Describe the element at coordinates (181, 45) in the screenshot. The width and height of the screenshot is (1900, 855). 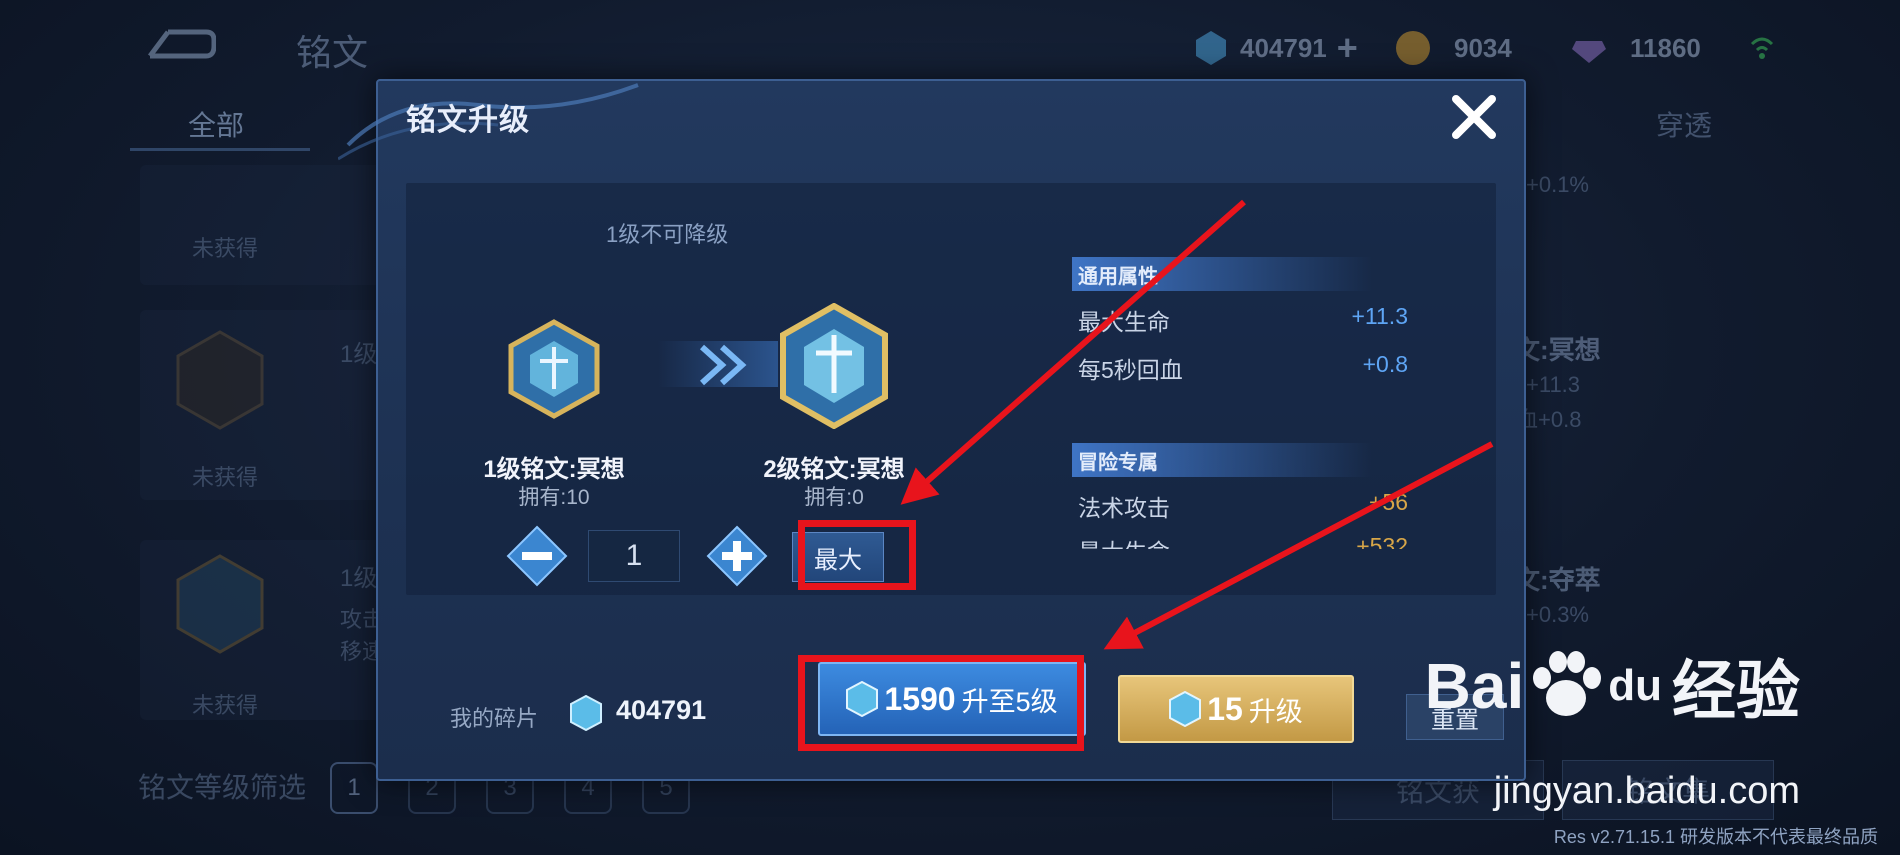
I see `back-arrow-icon` at that location.